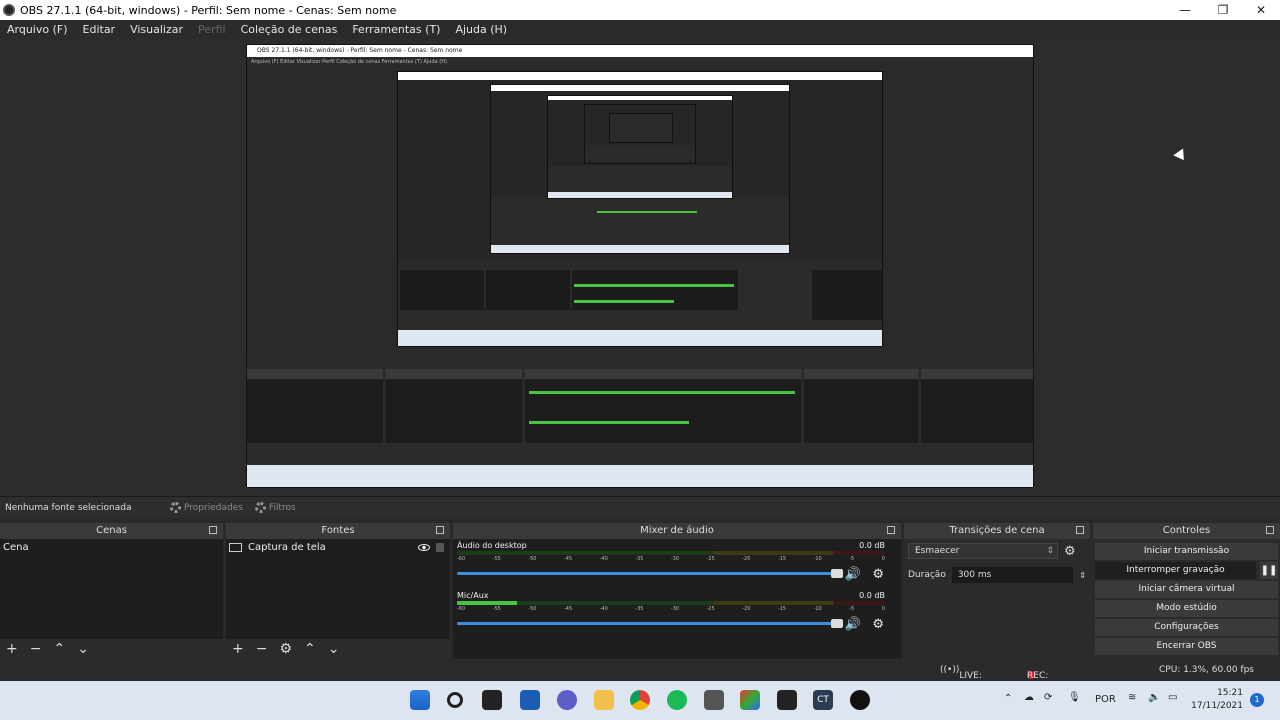  I want to click on scenes-header: Cenas, so click(111, 531).